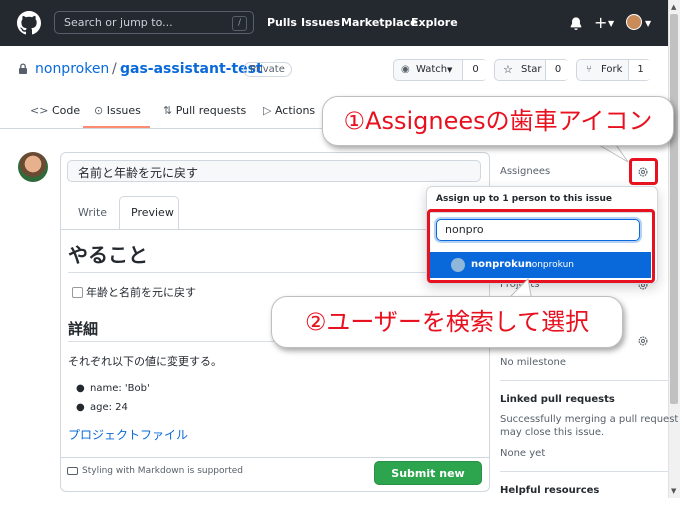 The height and width of the screenshot is (508, 680). What do you see at coordinates (99, 110) in the screenshot?
I see `issue-icon: ⊙` at bounding box center [99, 110].